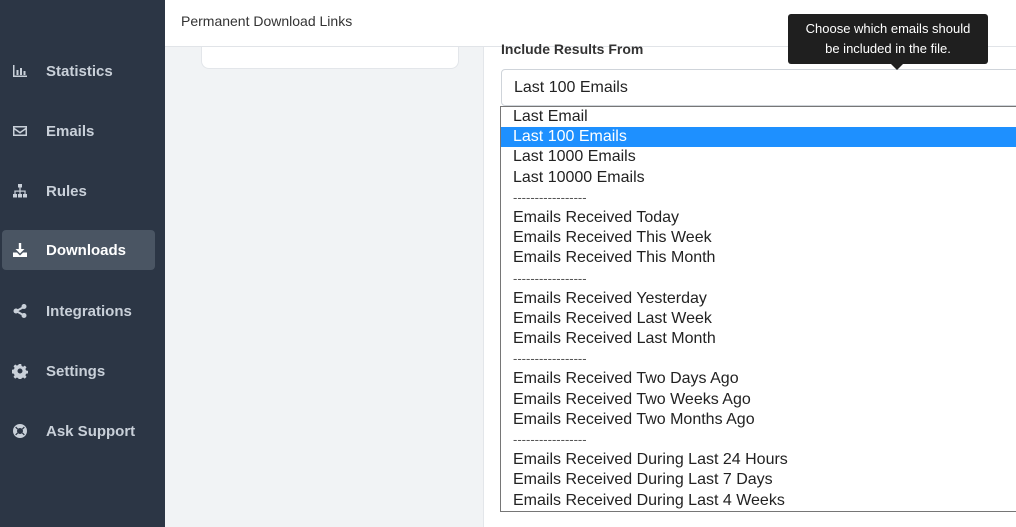 The width and height of the screenshot is (1016, 527). I want to click on sidebar-item-label: Emails, so click(70, 131).